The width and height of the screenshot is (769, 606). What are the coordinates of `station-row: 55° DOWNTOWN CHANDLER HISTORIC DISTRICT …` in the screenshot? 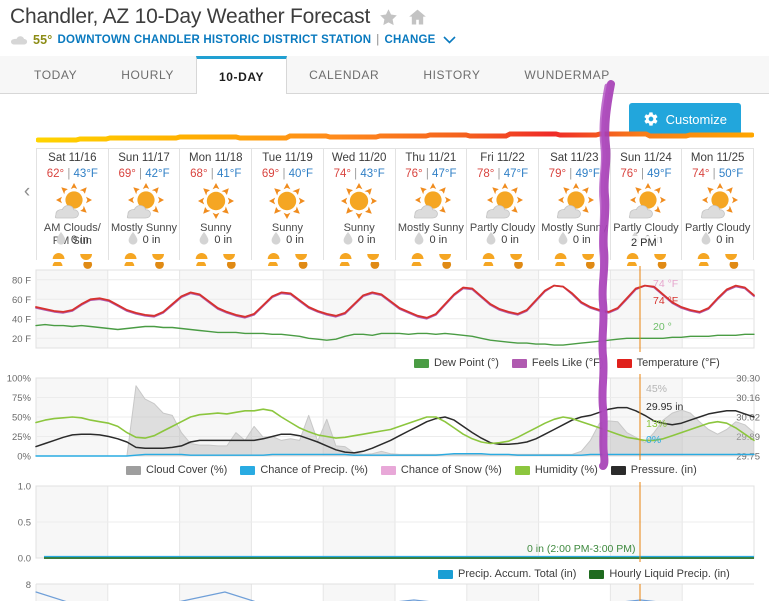 It's located at (389, 40).